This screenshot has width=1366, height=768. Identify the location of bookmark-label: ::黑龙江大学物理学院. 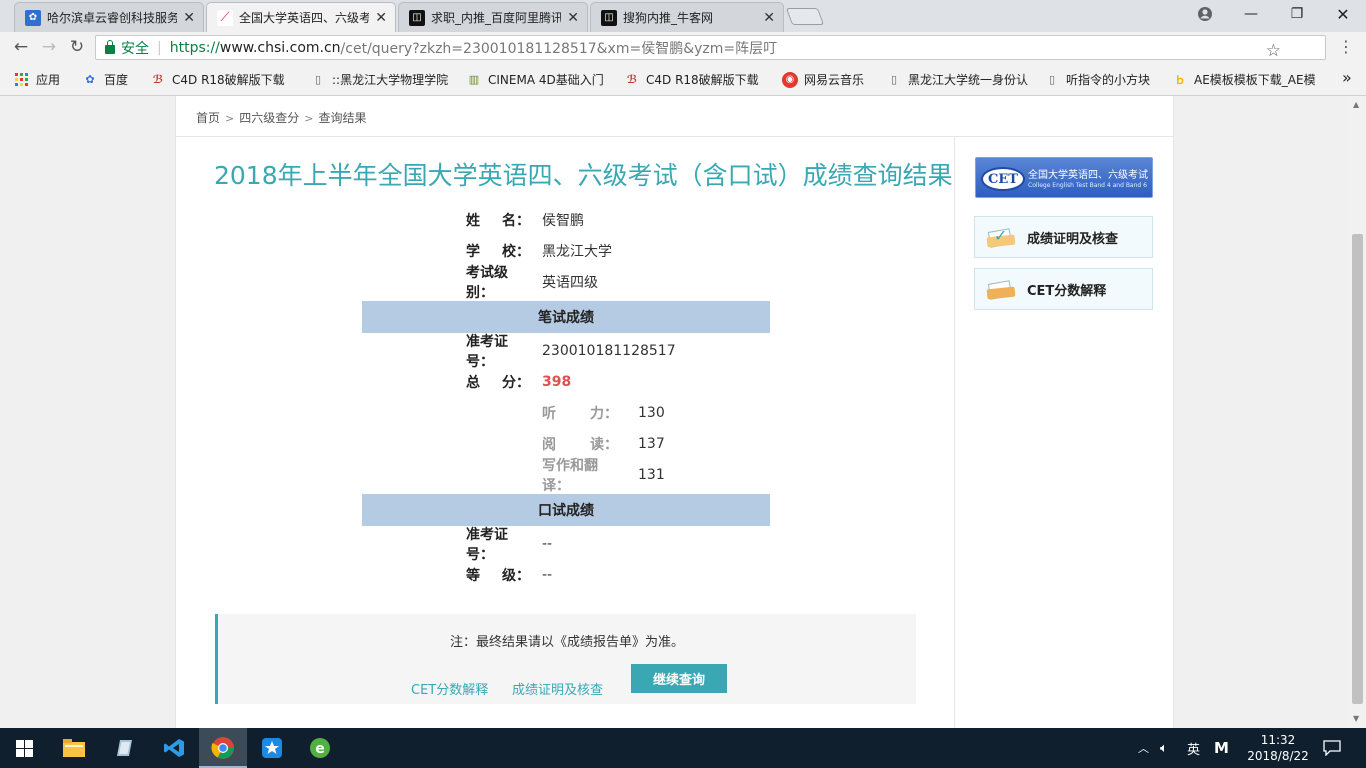
(390, 80).